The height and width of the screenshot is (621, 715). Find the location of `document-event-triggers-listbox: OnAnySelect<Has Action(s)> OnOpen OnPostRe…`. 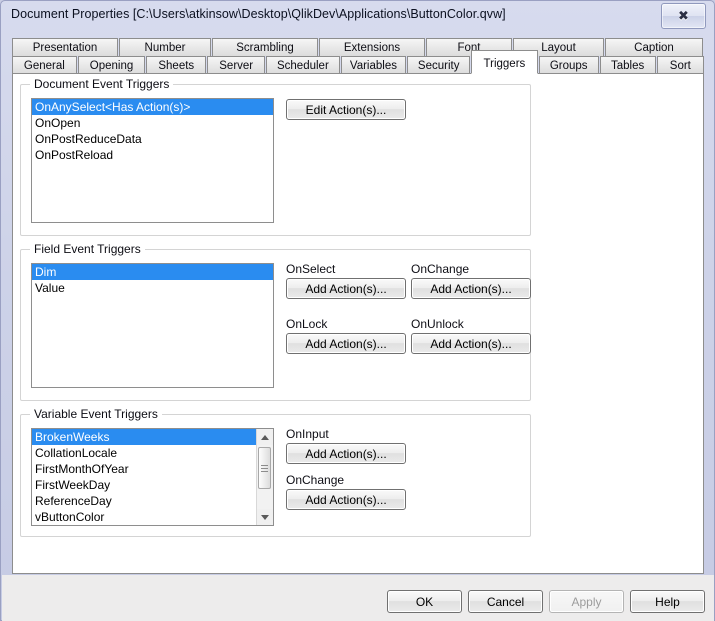

document-event-triggers-listbox: OnAnySelect<Has Action(s)> OnOpen OnPostRe… is located at coordinates (152, 160).